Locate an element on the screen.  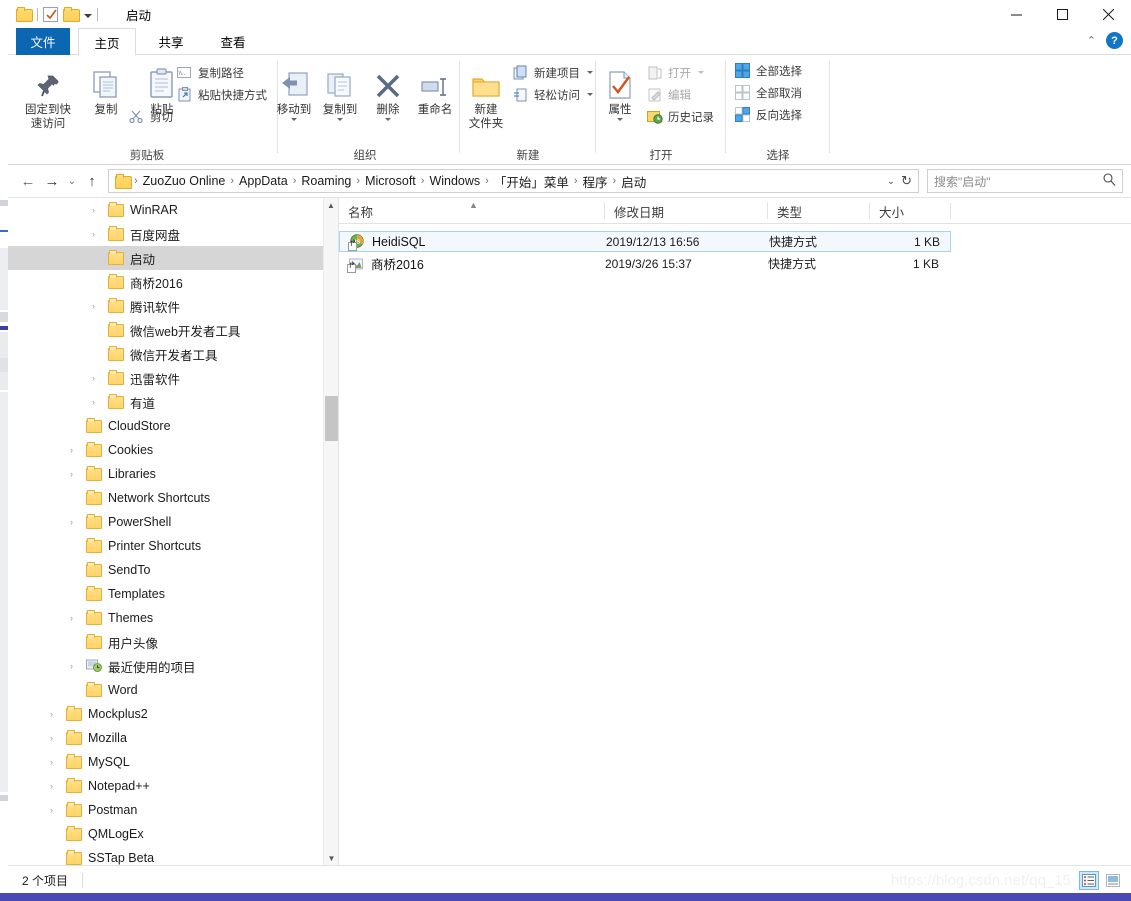
column-header-size: 大小 is located at coordinates (910, 211).